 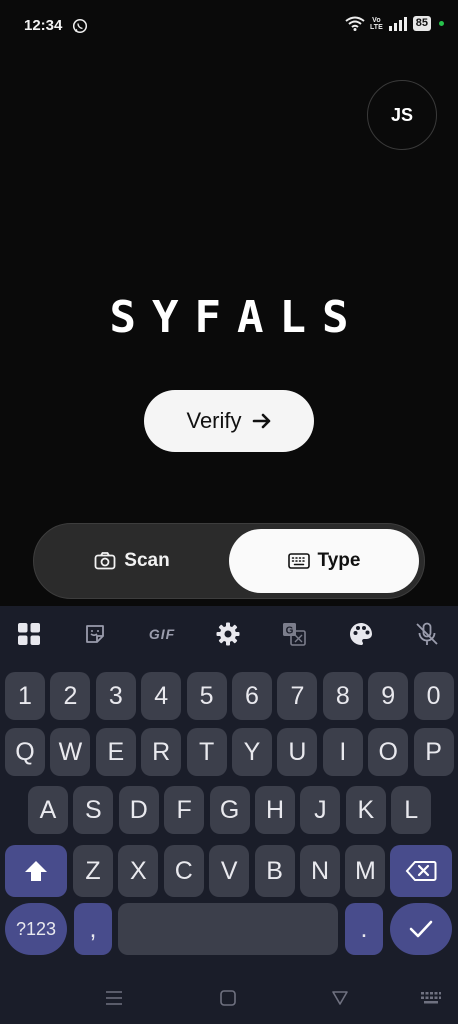 I want to click on backspace-key, so click(x=421, y=871).